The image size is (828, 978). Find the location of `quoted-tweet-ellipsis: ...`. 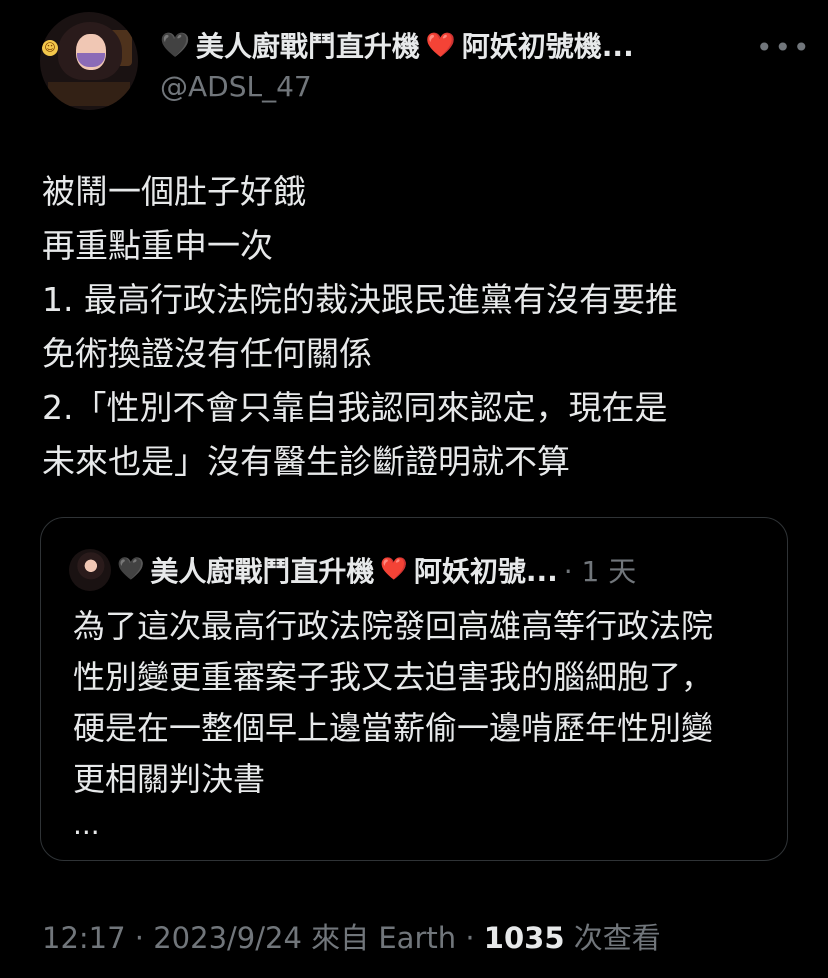

quoted-tweet-ellipsis: ... is located at coordinates (86, 824).